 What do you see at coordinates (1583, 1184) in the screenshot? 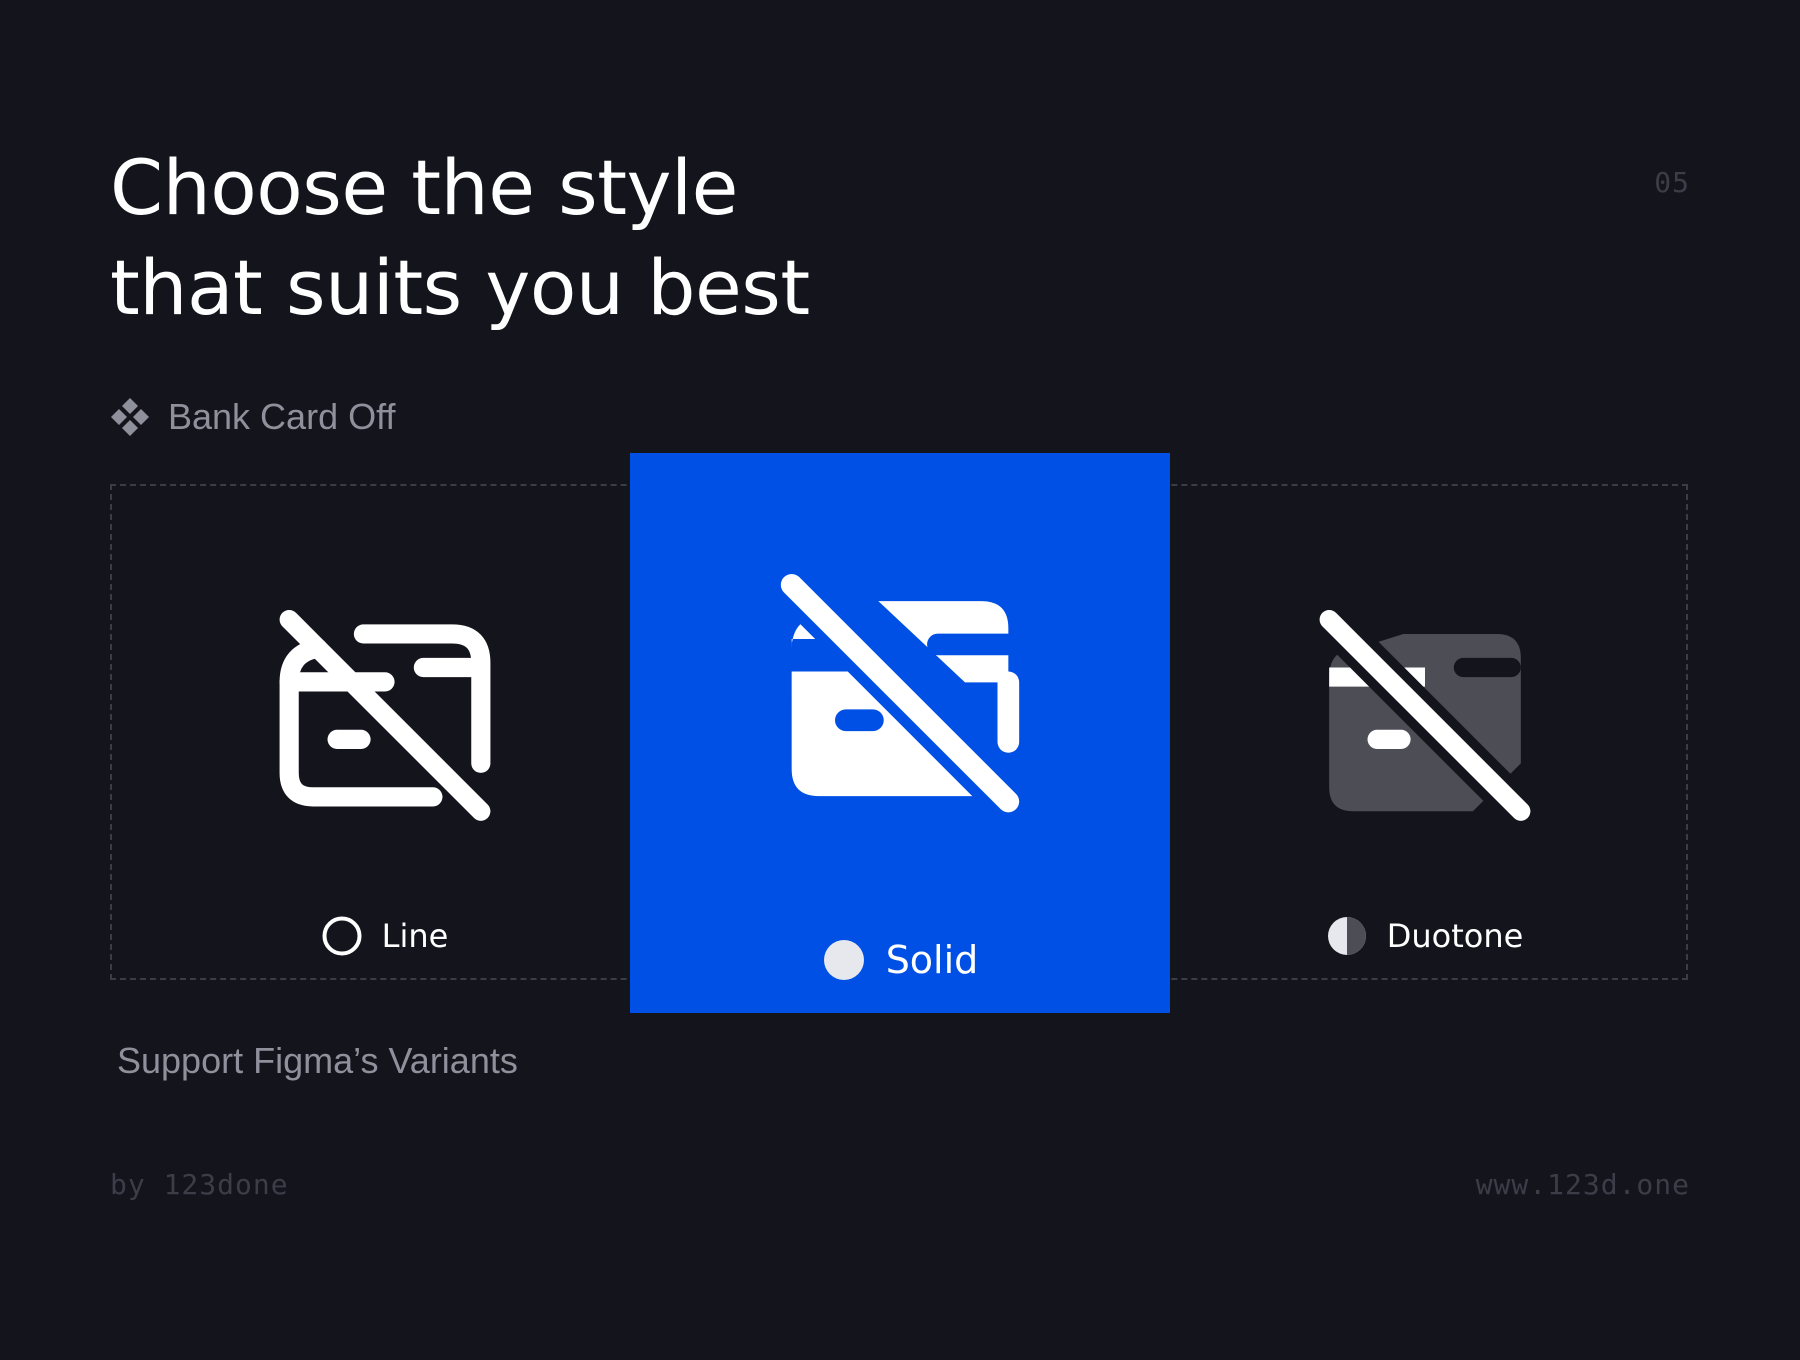
I see `website-link: www.123d.one` at bounding box center [1583, 1184].